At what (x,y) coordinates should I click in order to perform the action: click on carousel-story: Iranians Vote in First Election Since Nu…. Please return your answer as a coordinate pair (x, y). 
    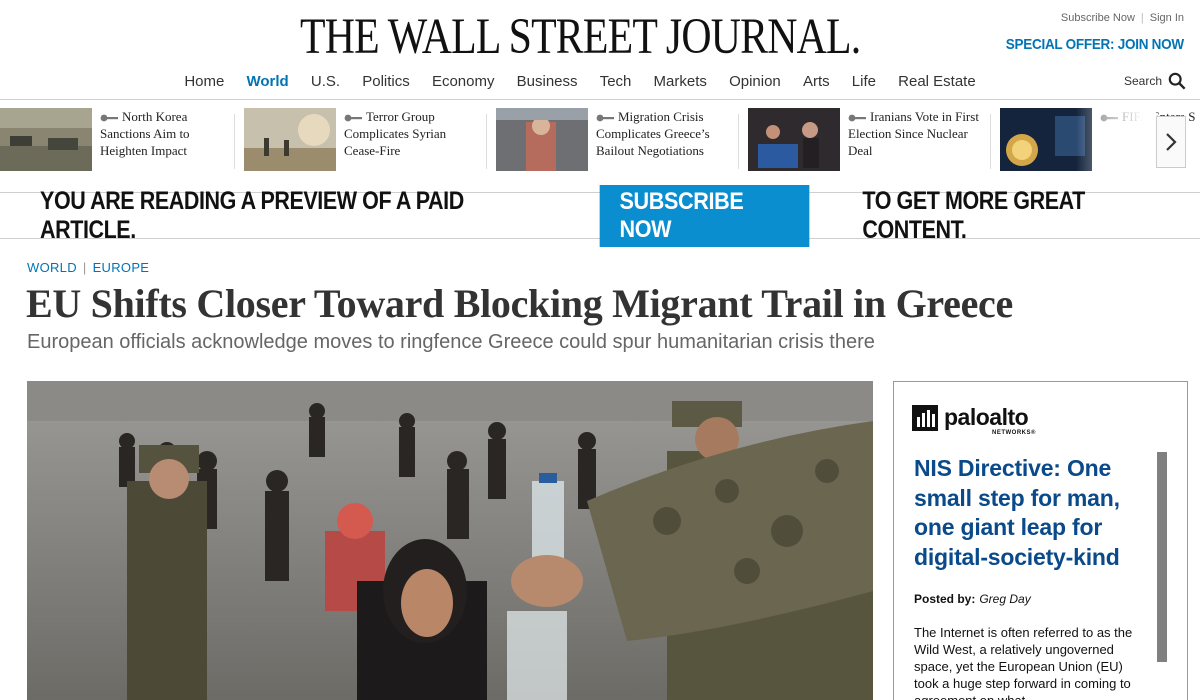
    Looking at the image, I should click on (864, 145).